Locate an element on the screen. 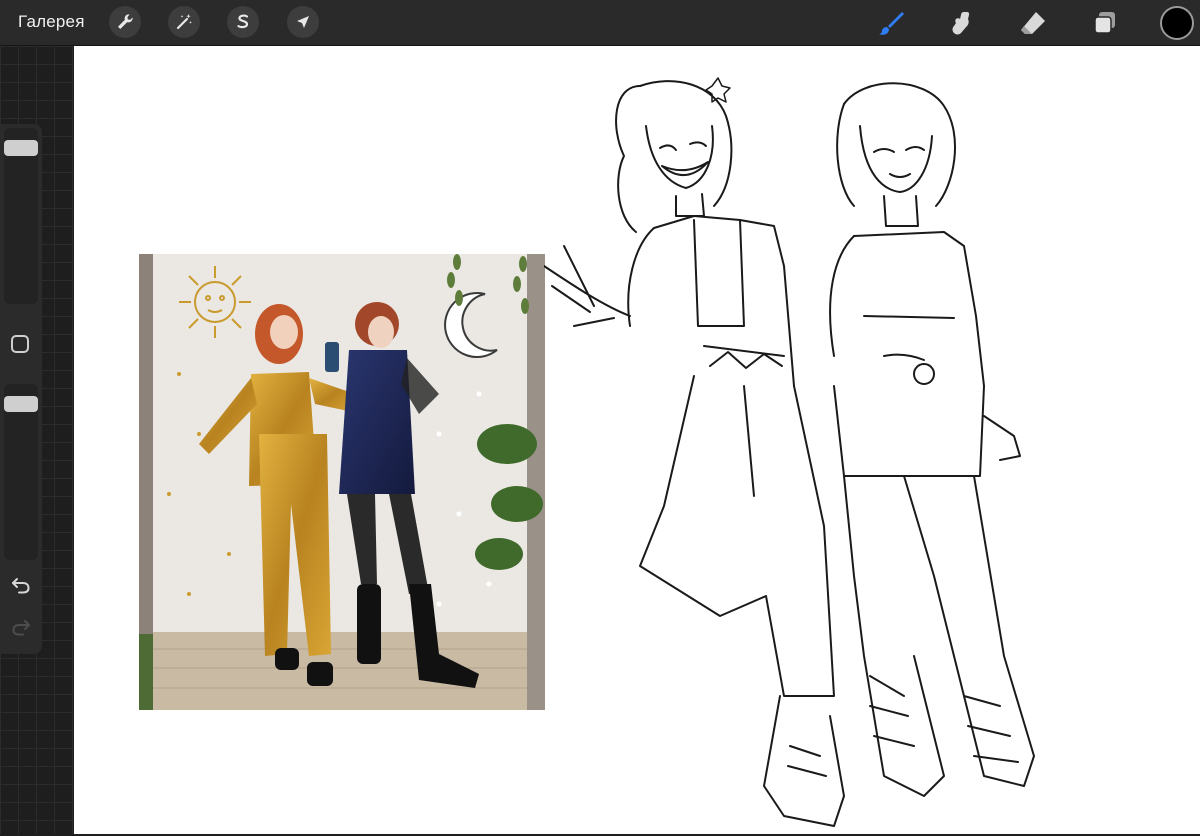 This screenshot has width=1200, height=836. layers-button is located at coordinates (1105, 23).